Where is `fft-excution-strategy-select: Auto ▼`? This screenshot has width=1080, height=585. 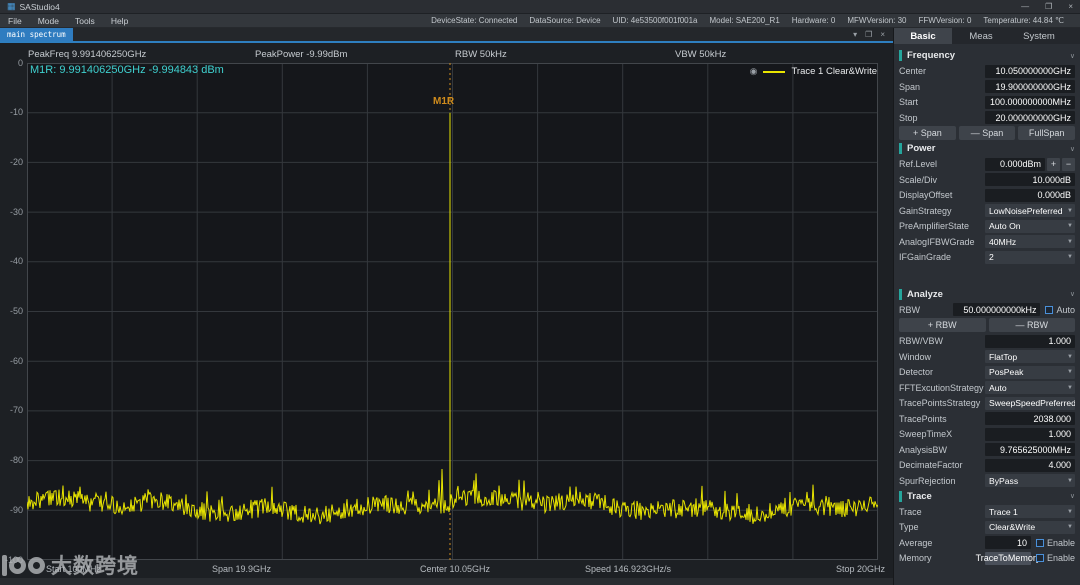 fft-excution-strategy-select: Auto ▼ is located at coordinates (1030, 387).